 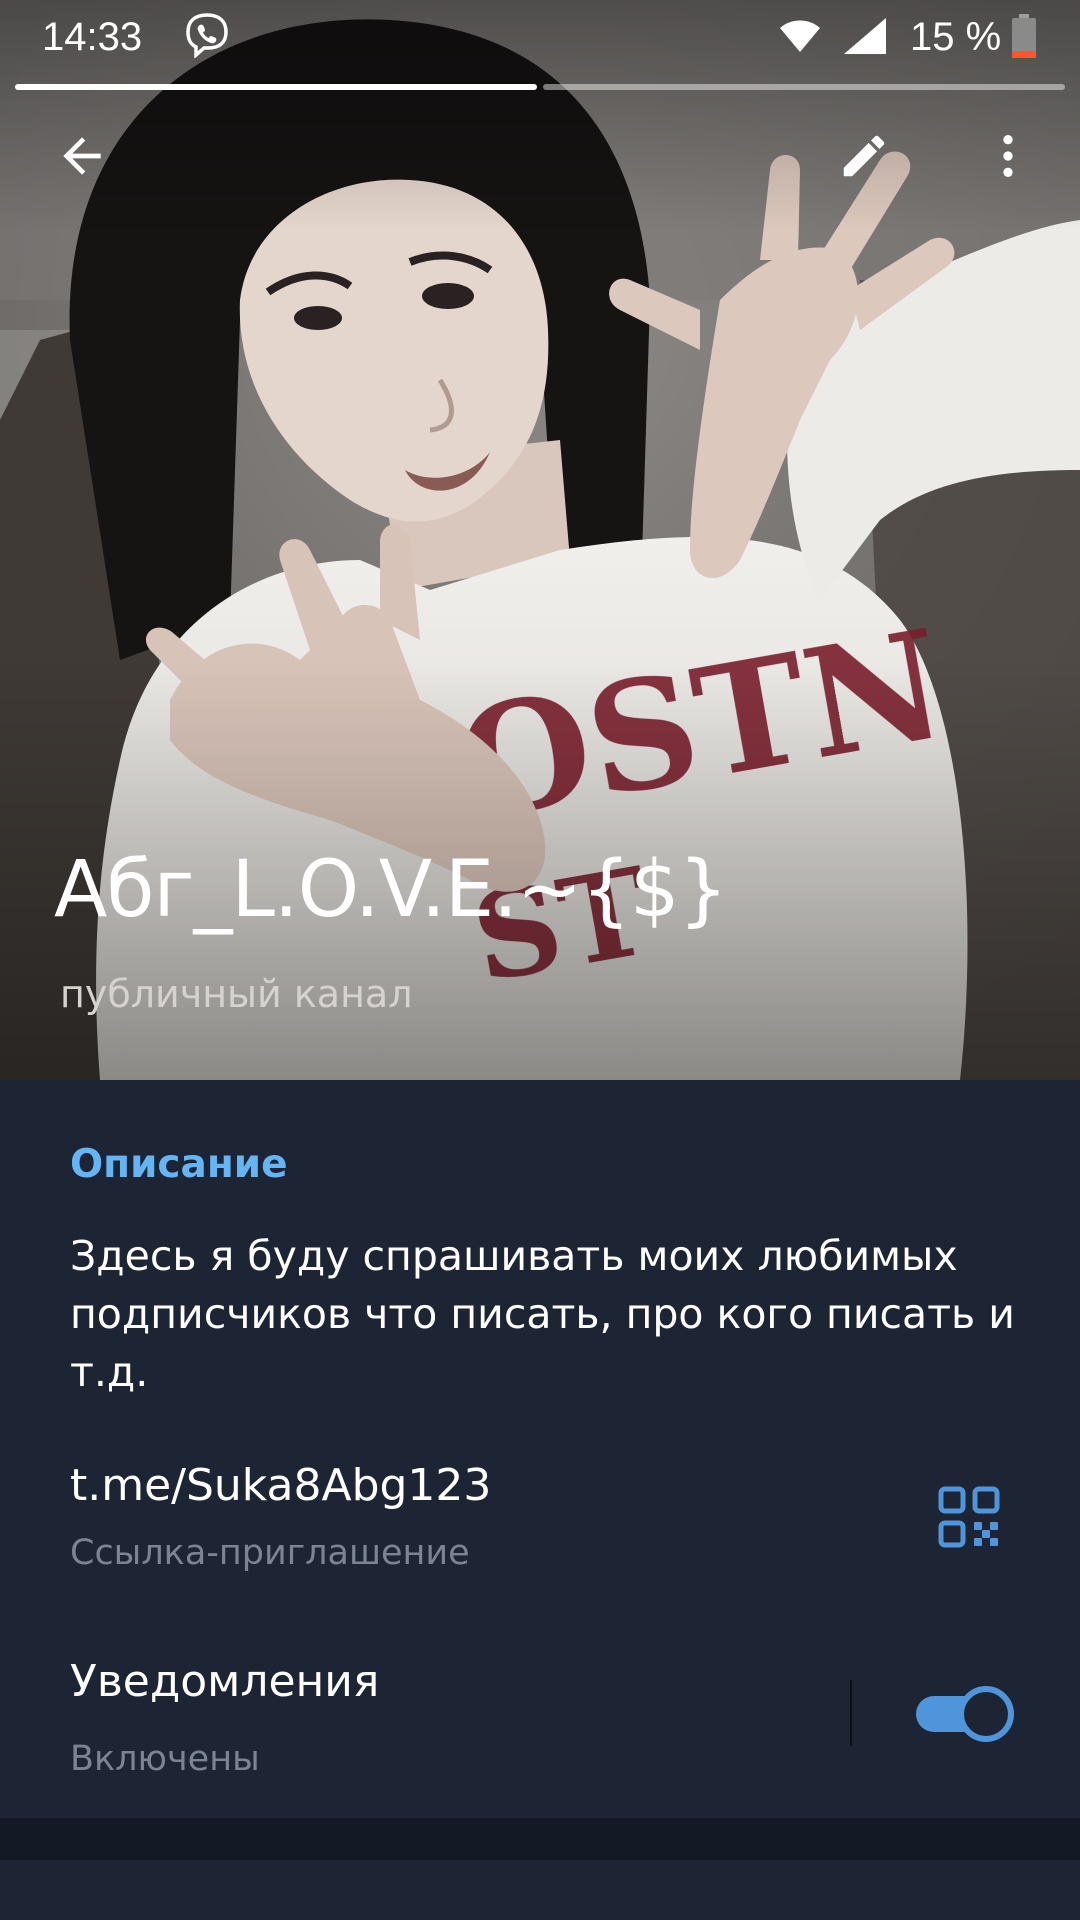 I want to click on viber-icon, so click(x=207, y=35).